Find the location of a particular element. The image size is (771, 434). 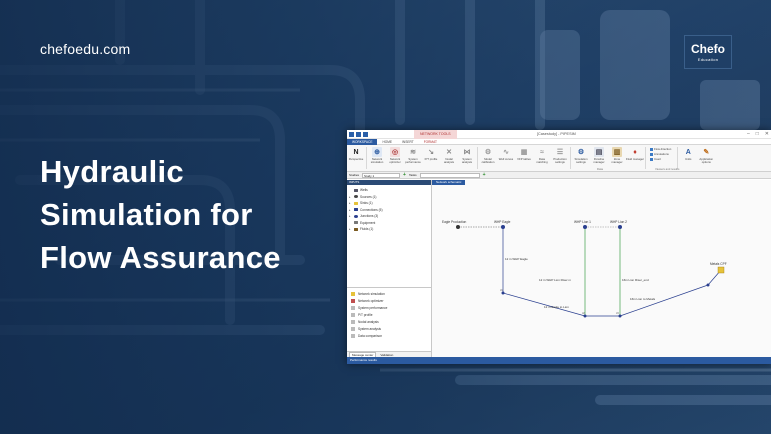

network-icon: ⊕ is located at coordinates (377, 152).